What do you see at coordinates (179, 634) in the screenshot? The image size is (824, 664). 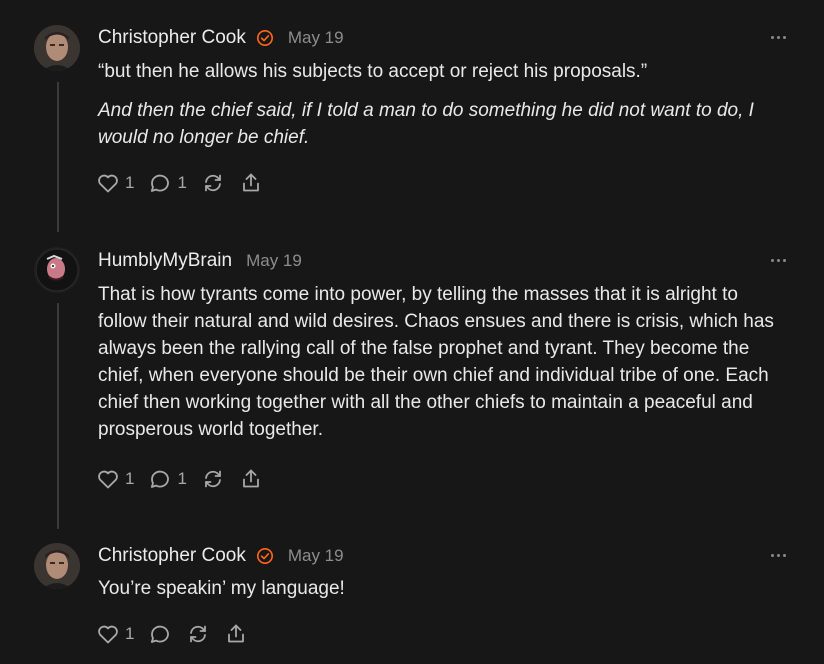 I see `comment-actions: 1` at bounding box center [179, 634].